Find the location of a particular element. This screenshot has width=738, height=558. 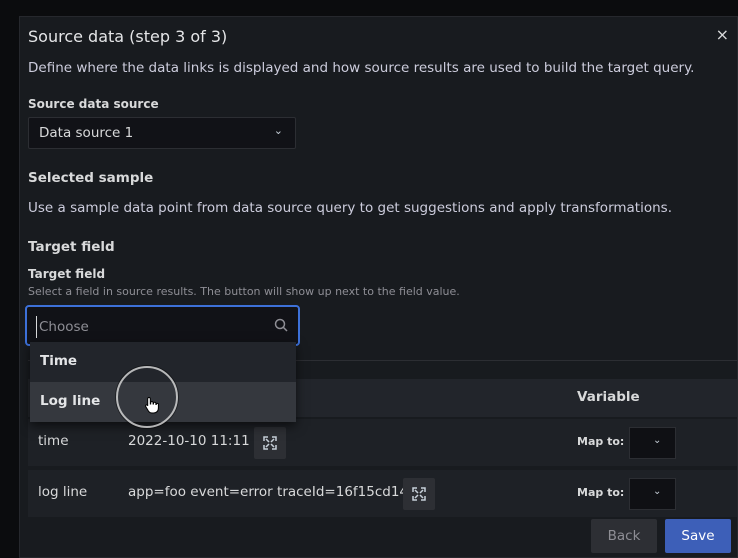

target-field-heading: Target field is located at coordinates (71, 247).